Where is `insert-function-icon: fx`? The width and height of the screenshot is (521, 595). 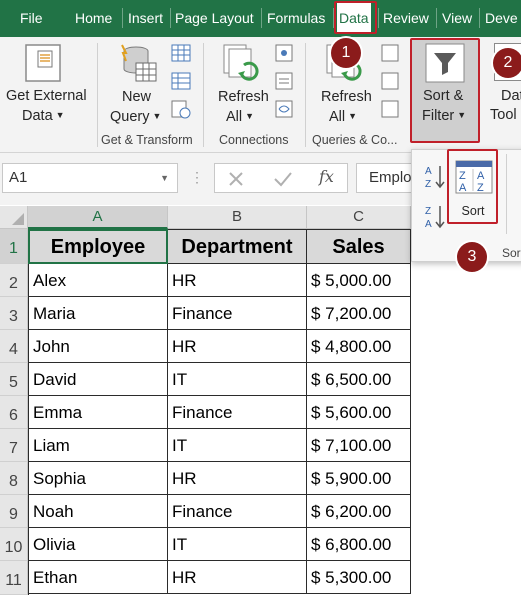 insert-function-icon: fx is located at coordinates (326, 176).